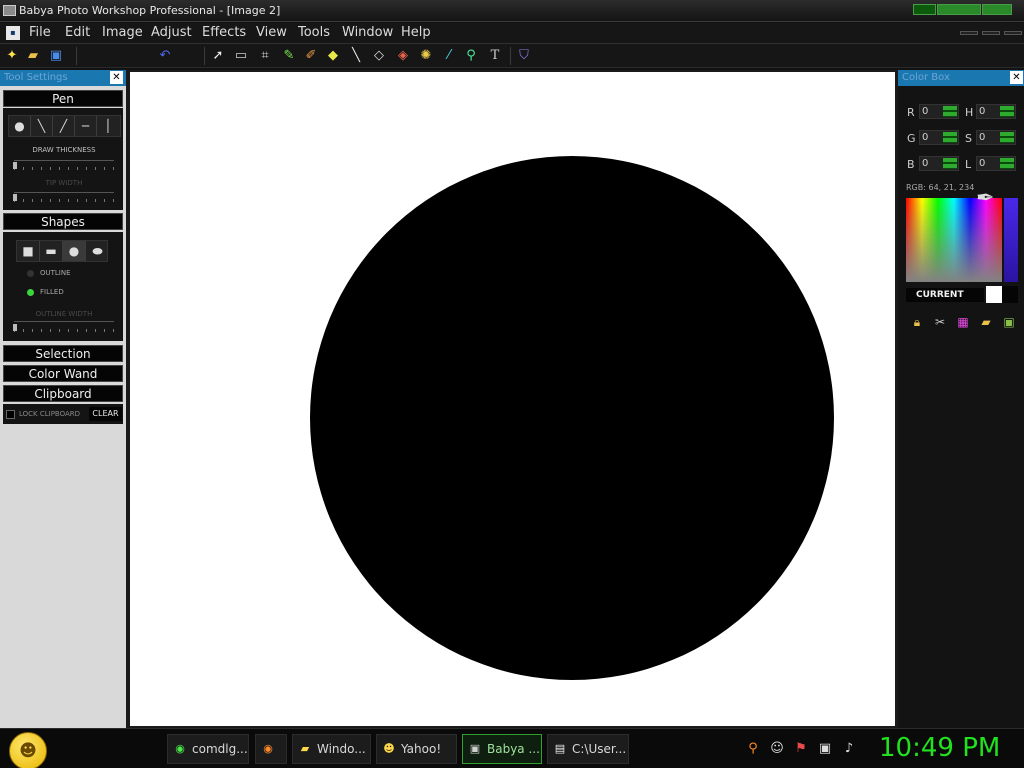 This screenshot has height=768, width=1024. Describe the element at coordinates (64, 160) in the screenshot. I see `draw-thickness-track` at that location.